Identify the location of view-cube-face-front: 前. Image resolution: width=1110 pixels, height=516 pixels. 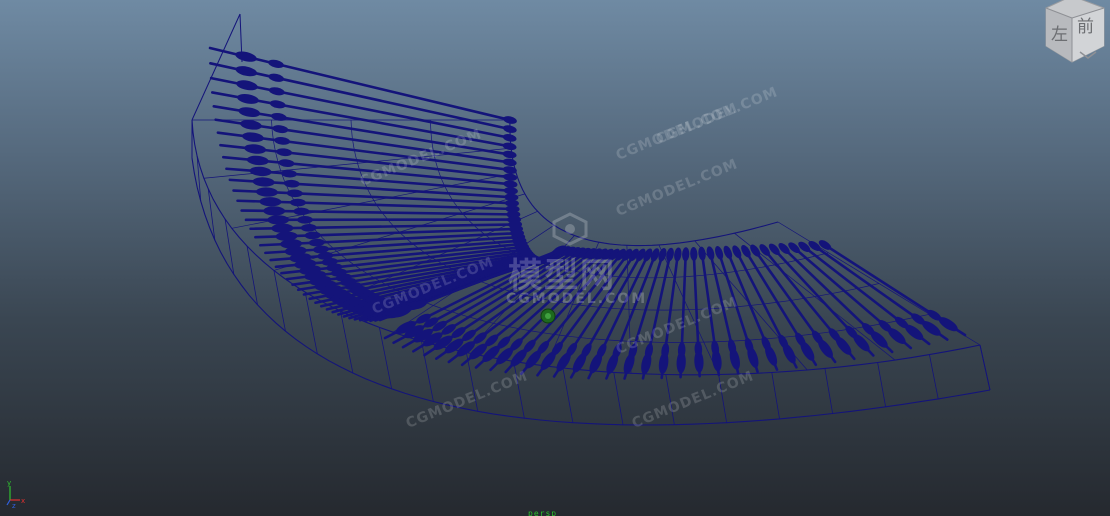
(1085, 24).